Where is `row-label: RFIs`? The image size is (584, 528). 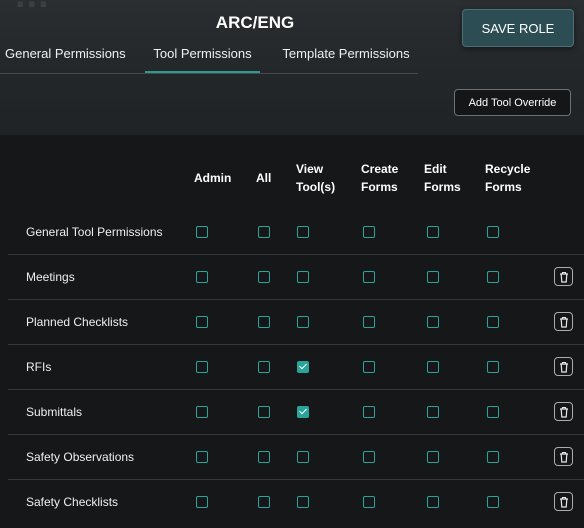
row-label: RFIs is located at coordinates (39, 367).